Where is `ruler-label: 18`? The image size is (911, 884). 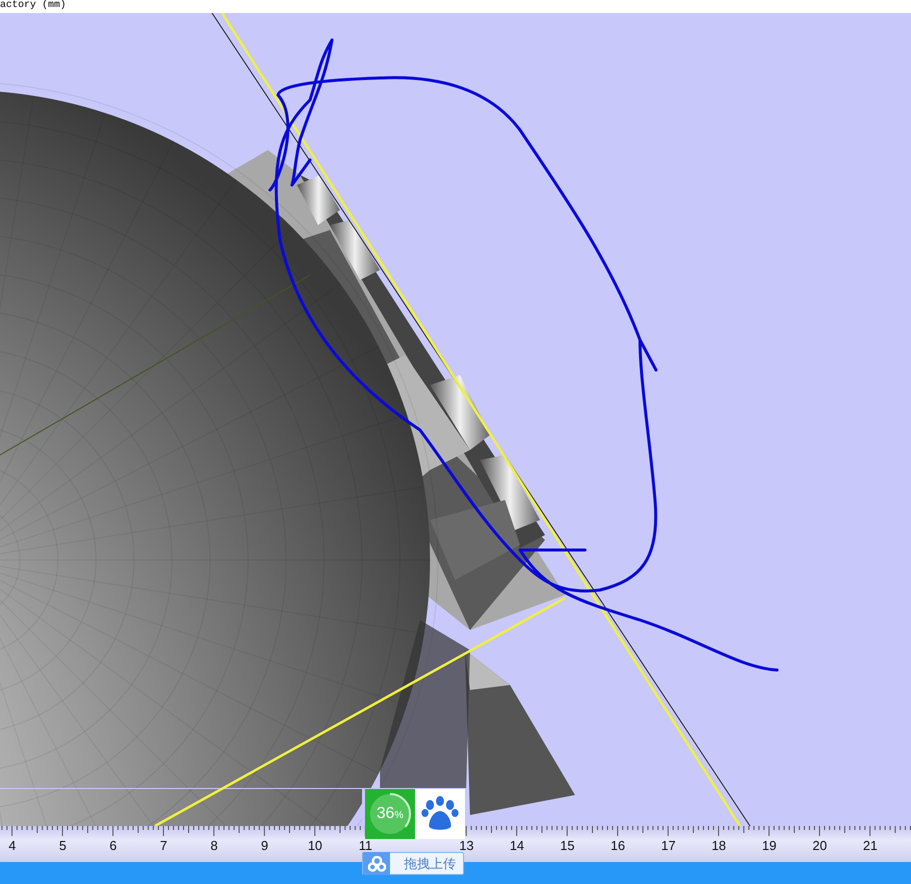
ruler-label: 18 is located at coordinates (719, 846).